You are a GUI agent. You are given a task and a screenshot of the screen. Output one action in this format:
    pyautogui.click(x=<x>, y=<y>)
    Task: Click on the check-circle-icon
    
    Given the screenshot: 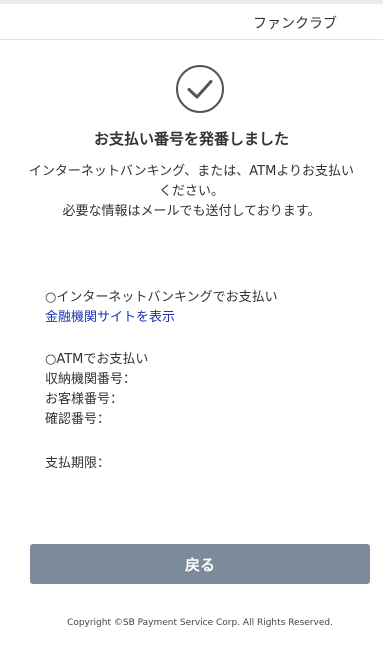 What is the action you would take?
    pyautogui.click(x=200, y=89)
    